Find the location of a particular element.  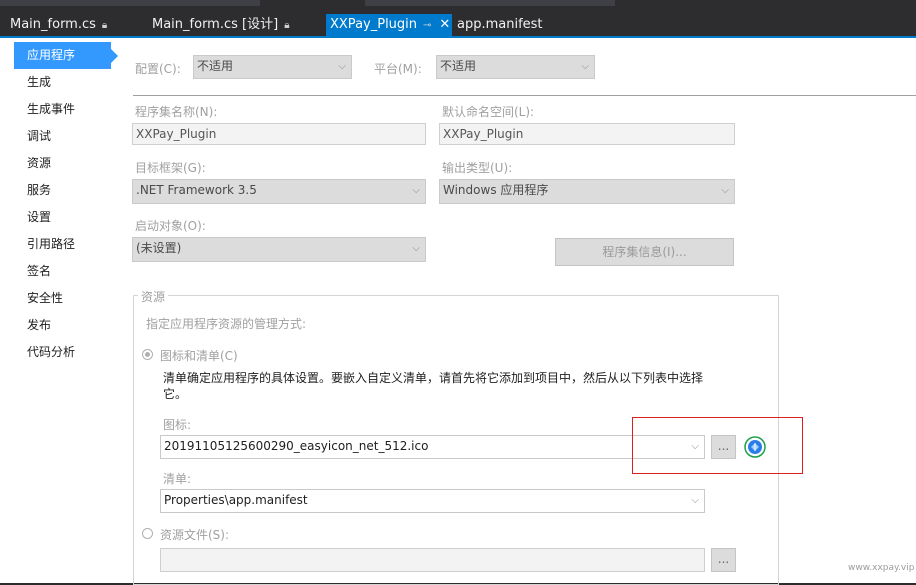

manifest-value: Properties\app.manifest is located at coordinates (236, 500).